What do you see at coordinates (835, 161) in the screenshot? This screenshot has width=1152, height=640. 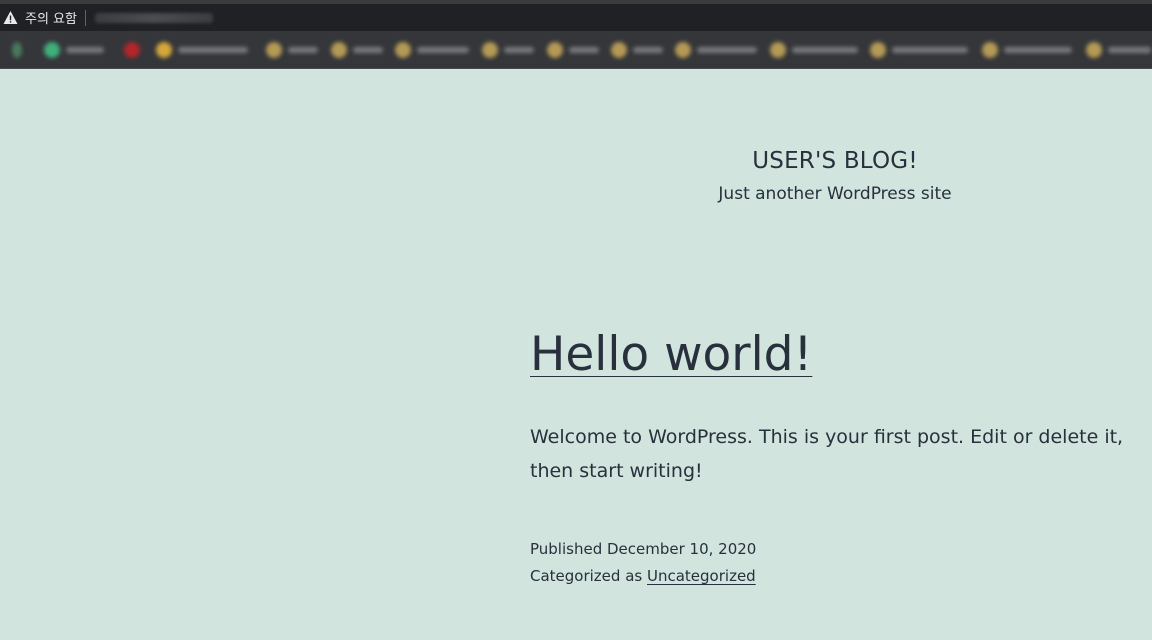 I see `site-title: USER'S BLOG!` at bounding box center [835, 161].